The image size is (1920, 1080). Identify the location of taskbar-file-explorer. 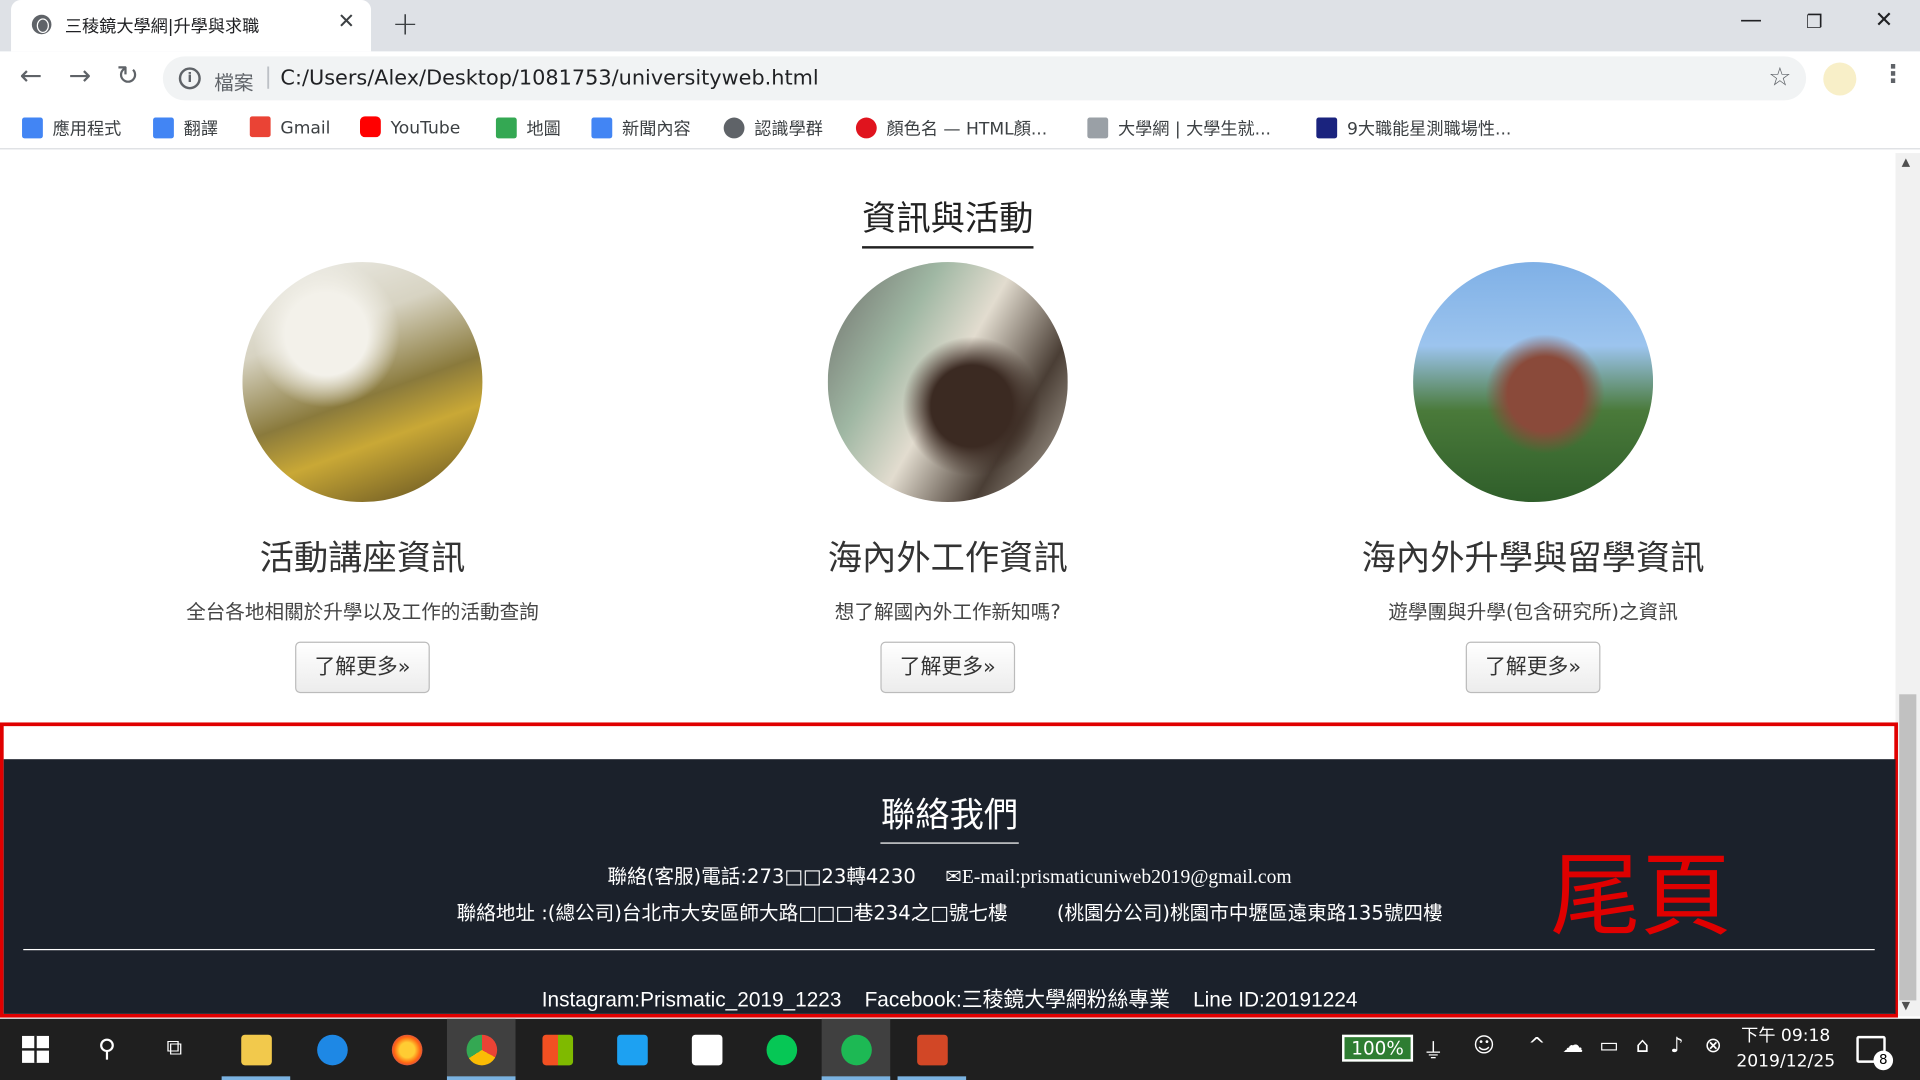
(256, 1049).